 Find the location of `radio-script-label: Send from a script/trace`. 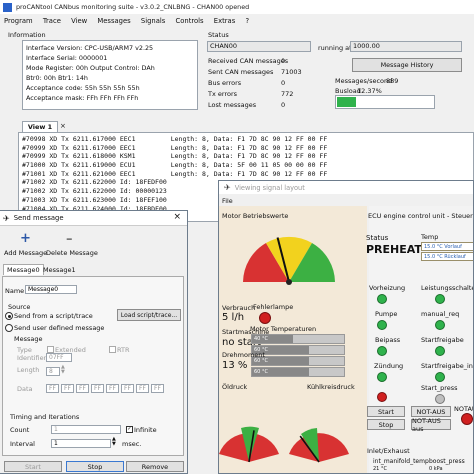

radio-script-label: Send from a script/trace is located at coordinates (53, 316).